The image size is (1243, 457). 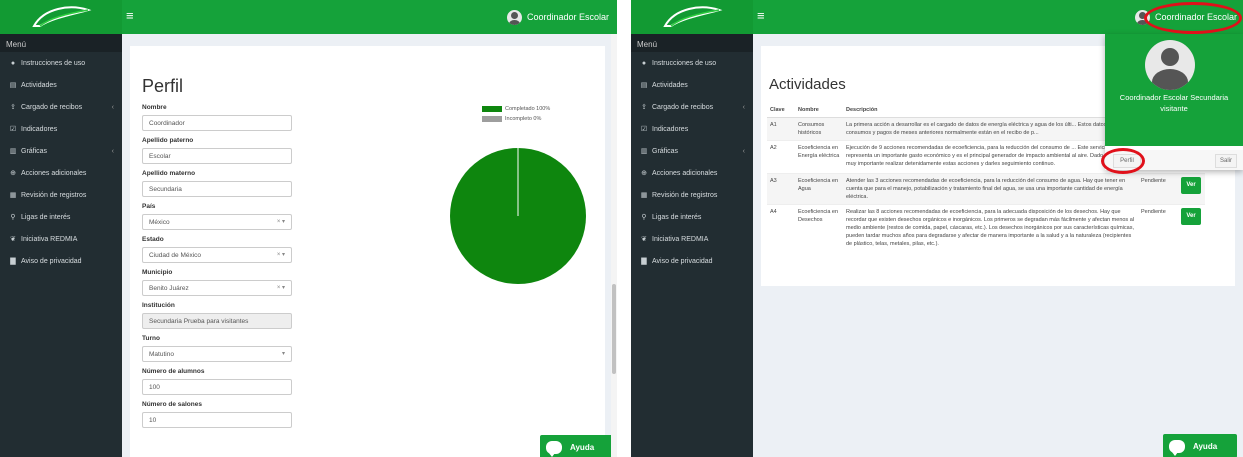 I want to click on legend-item-completed: Completado 100%, so click(x=516, y=109).